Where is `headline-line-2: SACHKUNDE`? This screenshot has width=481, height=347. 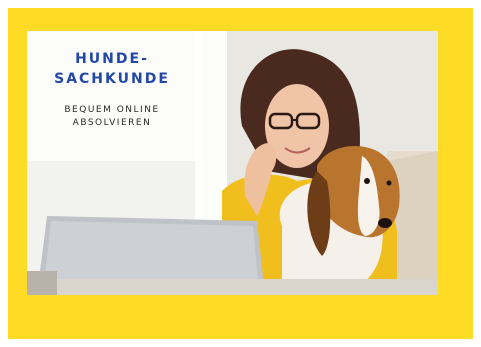 headline-line-2: SACHKUNDE is located at coordinates (112, 79).